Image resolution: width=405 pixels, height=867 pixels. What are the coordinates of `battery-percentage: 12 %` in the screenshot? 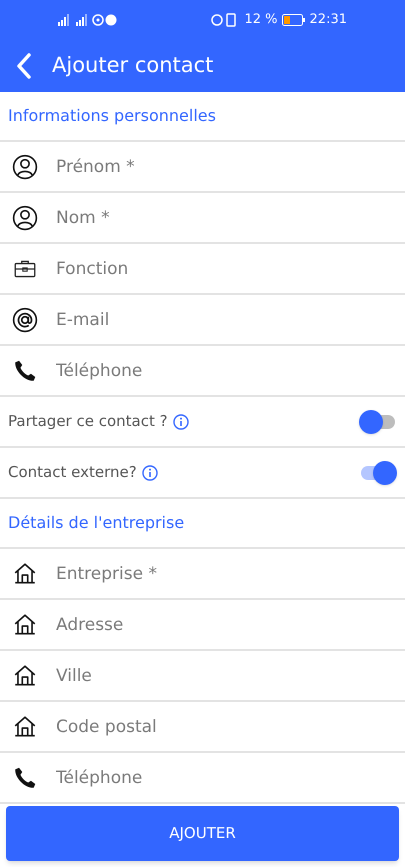 It's located at (261, 20).